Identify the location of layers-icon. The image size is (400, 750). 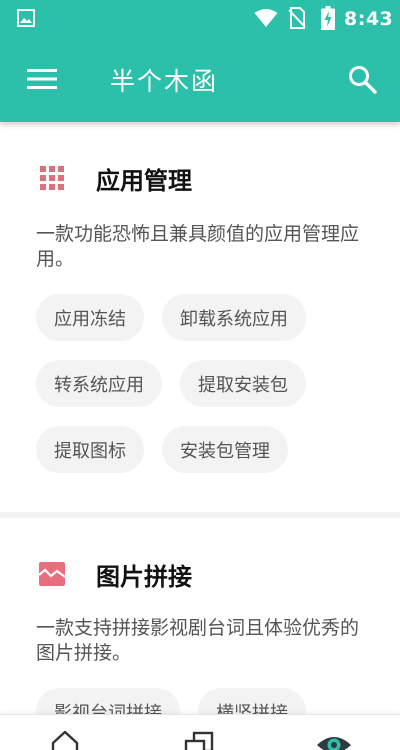
(199, 740).